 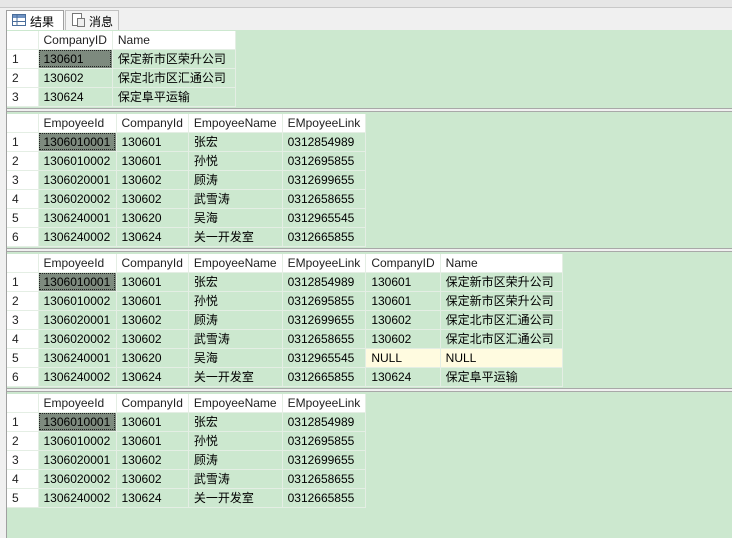 What do you see at coordinates (235, 441) in the screenshot?
I see `table-cell: 孙悦` at bounding box center [235, 441].